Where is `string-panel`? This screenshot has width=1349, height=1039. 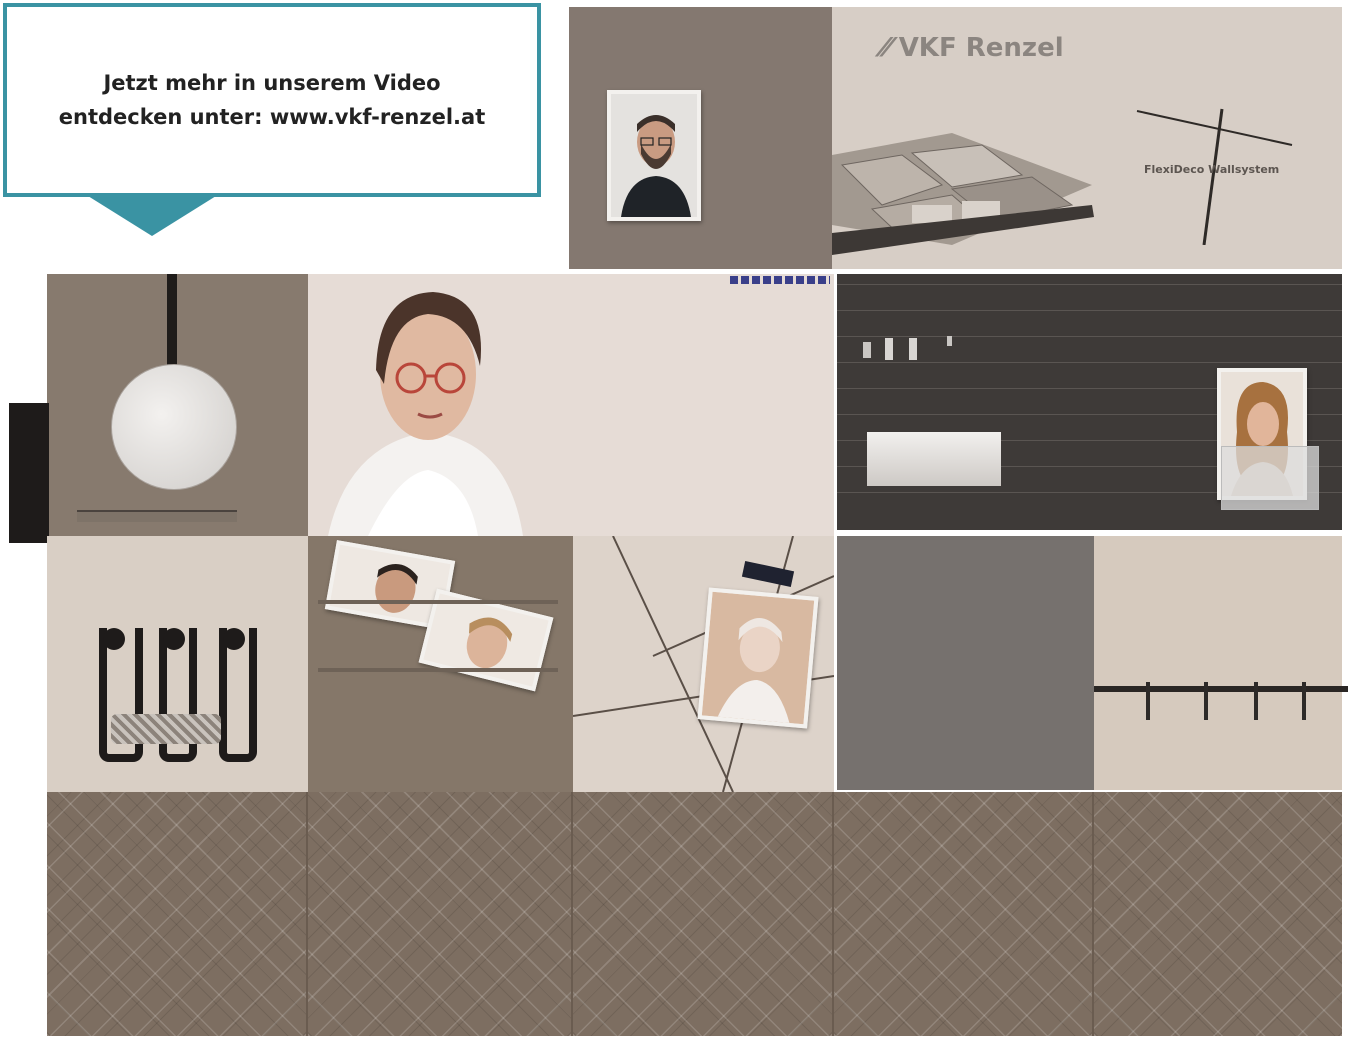 string-panel is located at coordinates (703, 664).